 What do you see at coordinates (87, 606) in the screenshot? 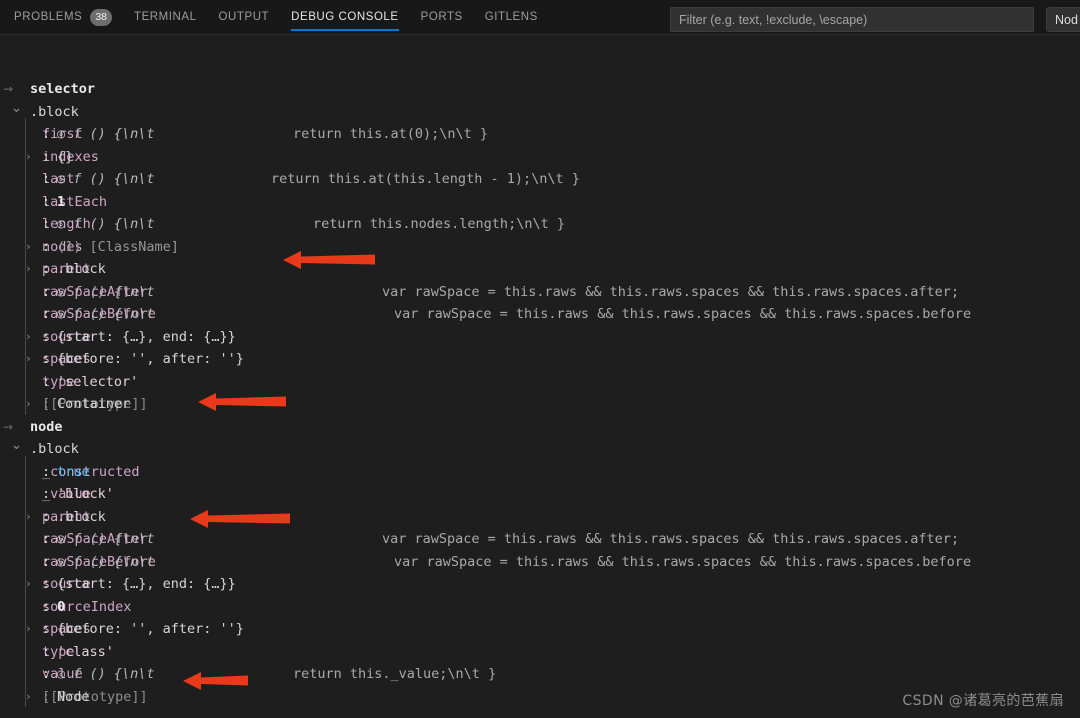
I see `property-key: sourceIndex` at bounding box center [87, 606].